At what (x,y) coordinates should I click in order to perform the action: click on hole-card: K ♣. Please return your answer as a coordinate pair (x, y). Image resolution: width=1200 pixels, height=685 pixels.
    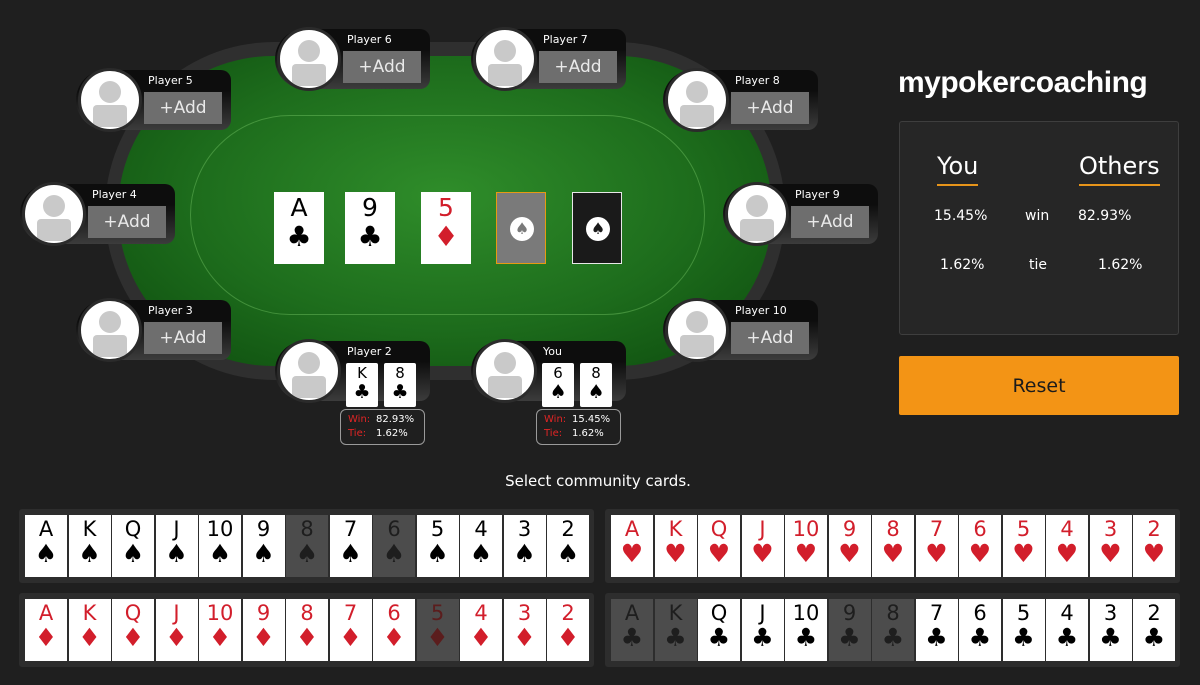
    Looking at the image, I should click on (362, 385).